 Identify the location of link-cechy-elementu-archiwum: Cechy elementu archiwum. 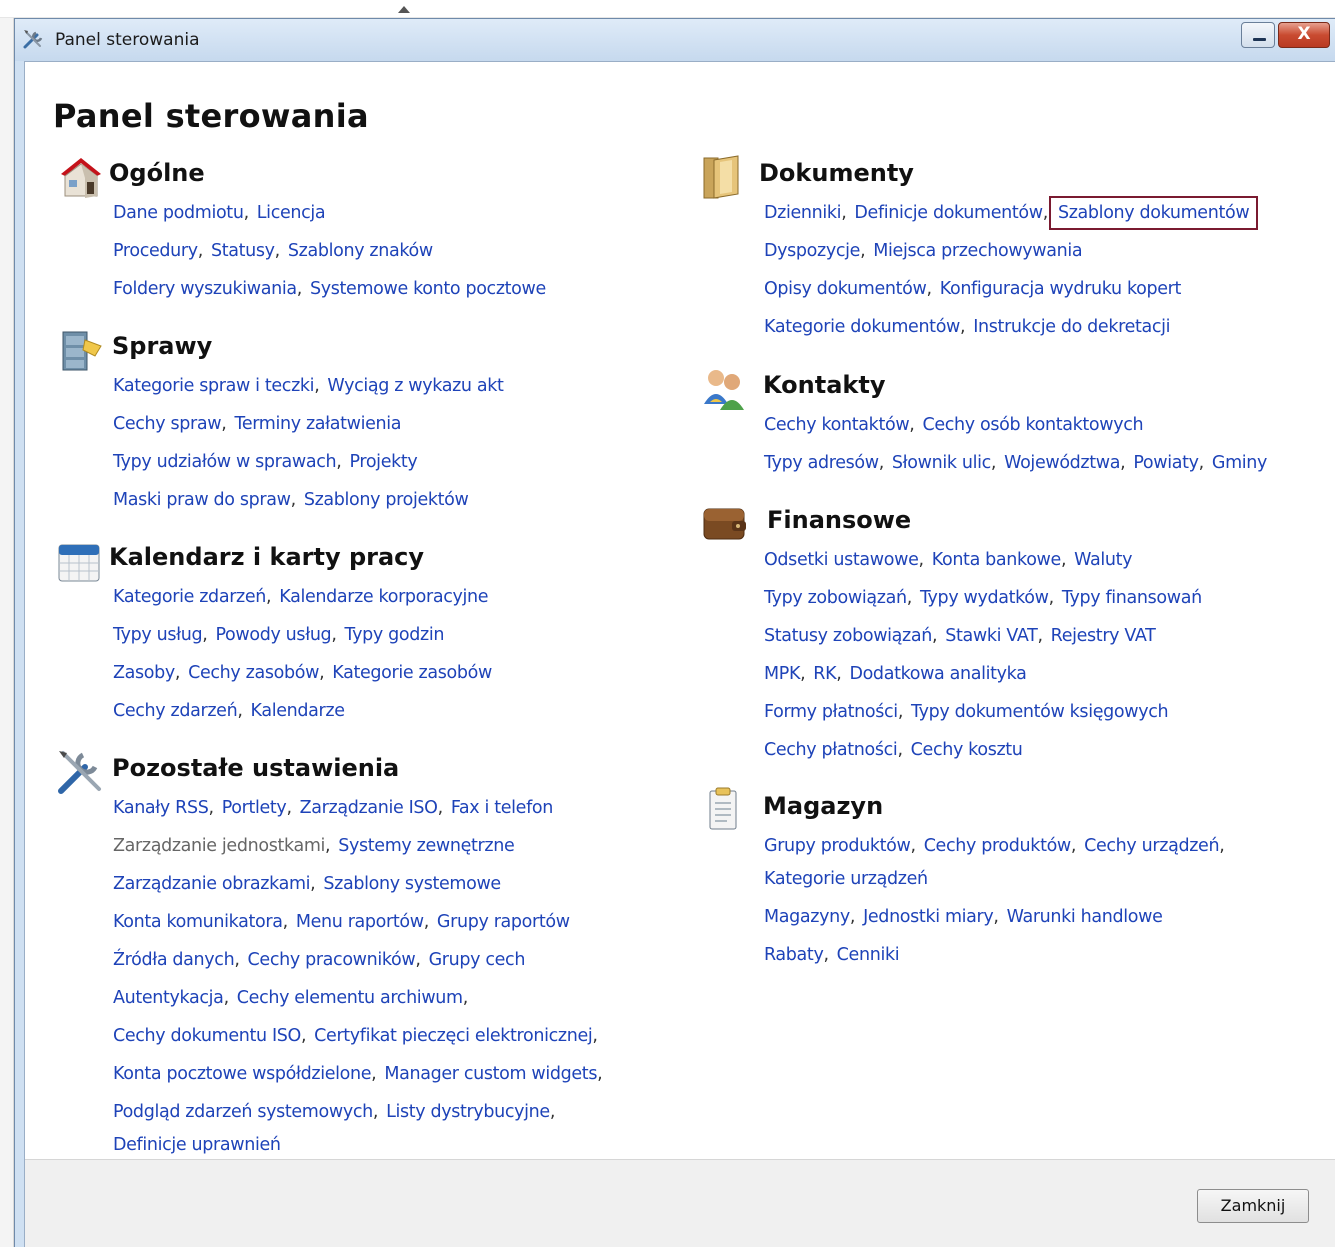
(350, 998).